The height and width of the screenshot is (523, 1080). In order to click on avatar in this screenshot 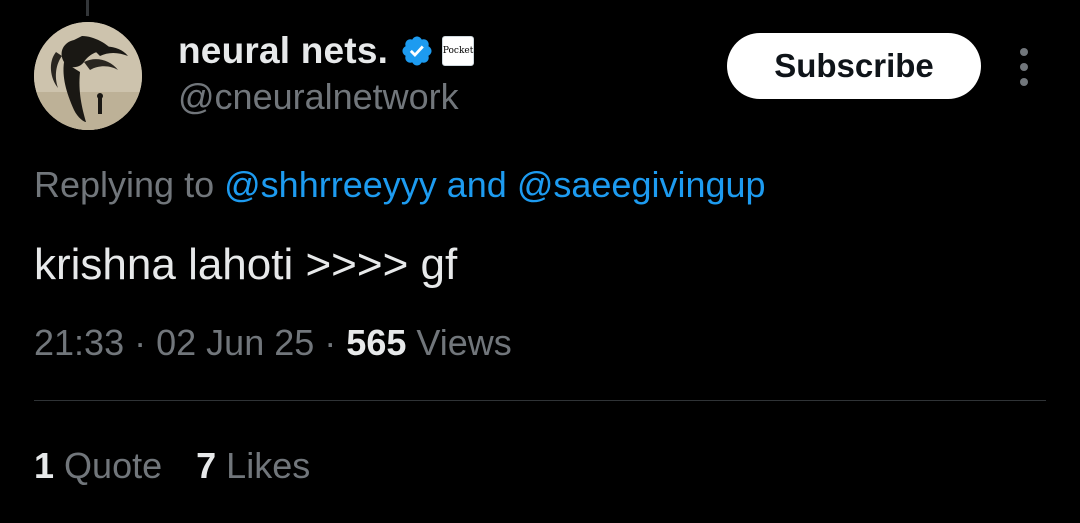, I will do `click(88, 76)`.